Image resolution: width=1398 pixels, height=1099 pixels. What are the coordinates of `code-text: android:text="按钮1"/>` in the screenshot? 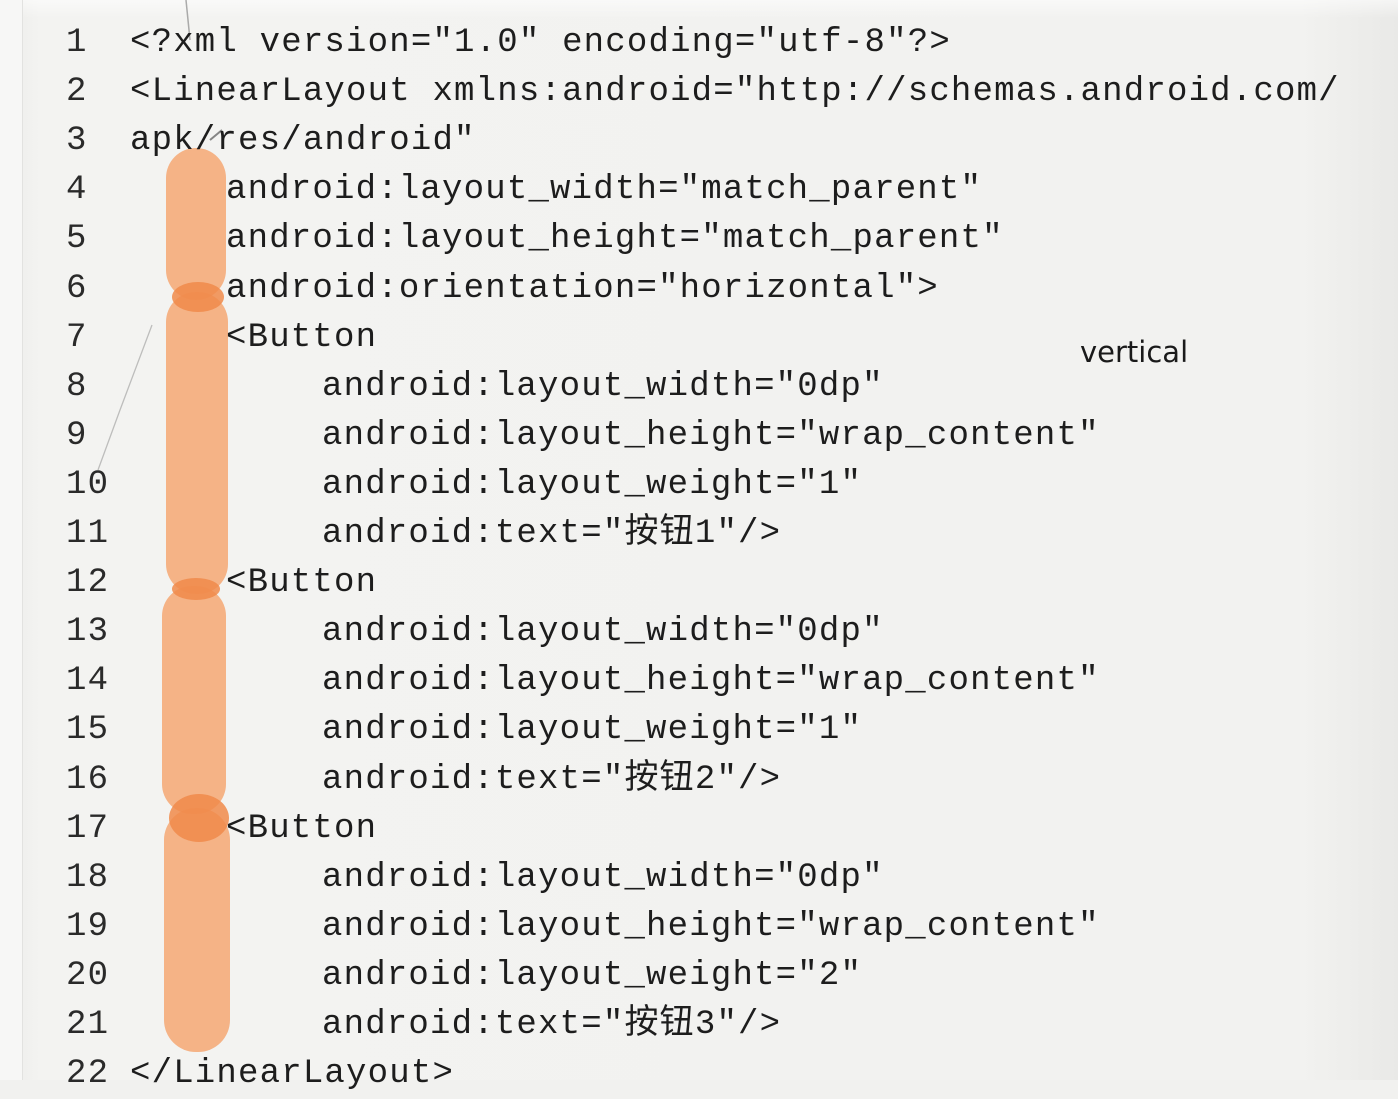 It's located at (552, 534).